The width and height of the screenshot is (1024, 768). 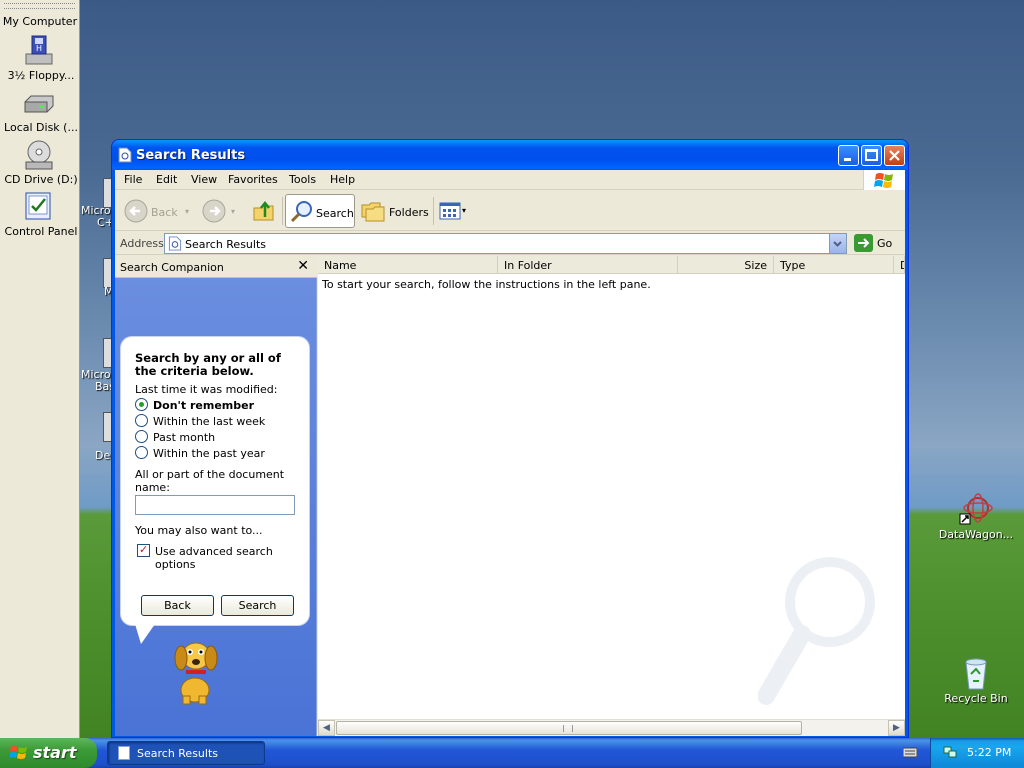 I want to click on menu-tools: Tools, so click(x=302, y=179).